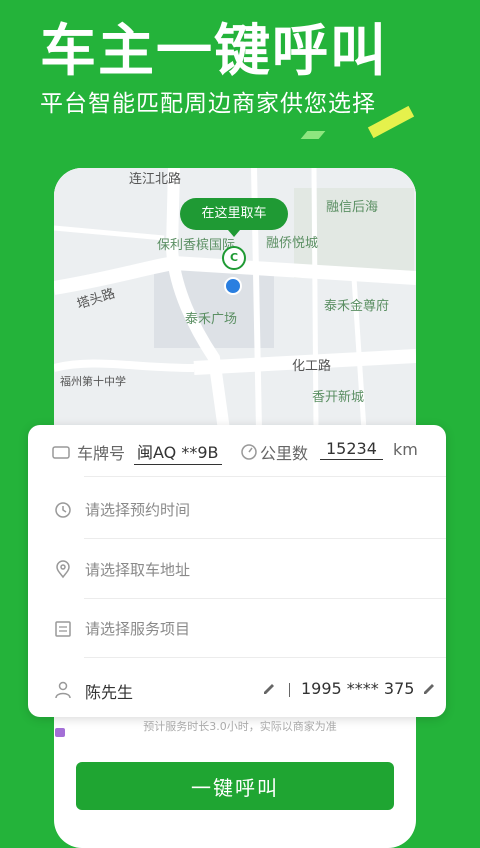 The image size is (480, 848). I want to click on edit-name-icon, so click(269, 689).